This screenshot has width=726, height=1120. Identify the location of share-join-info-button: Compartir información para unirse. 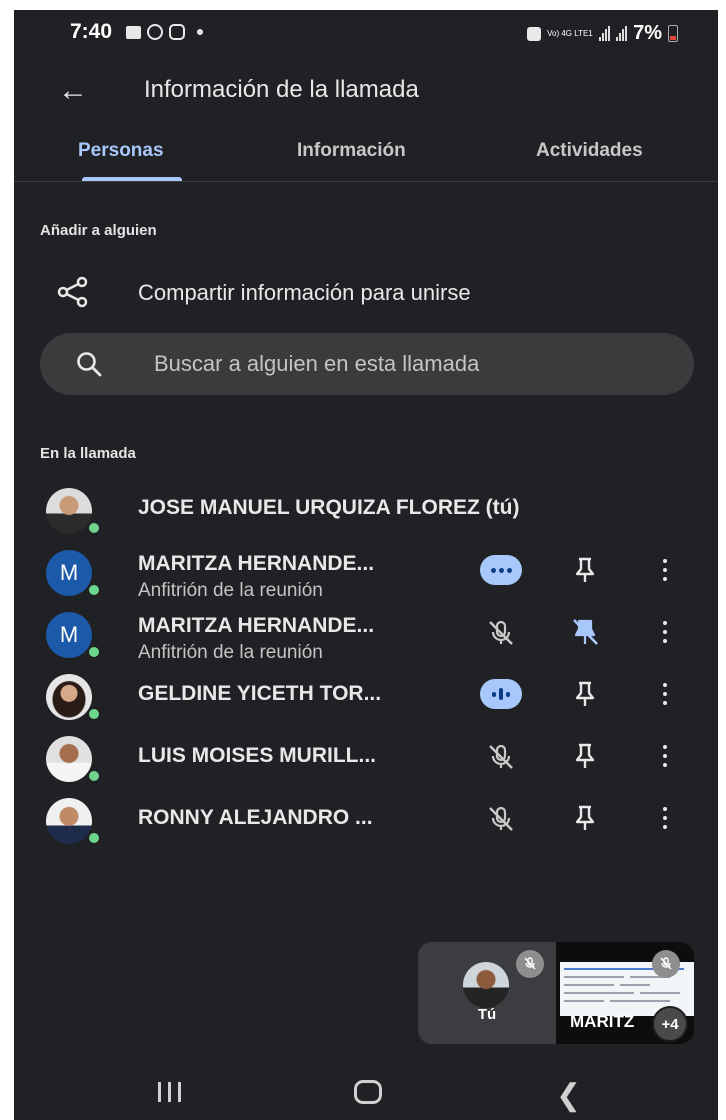
(366, 292).